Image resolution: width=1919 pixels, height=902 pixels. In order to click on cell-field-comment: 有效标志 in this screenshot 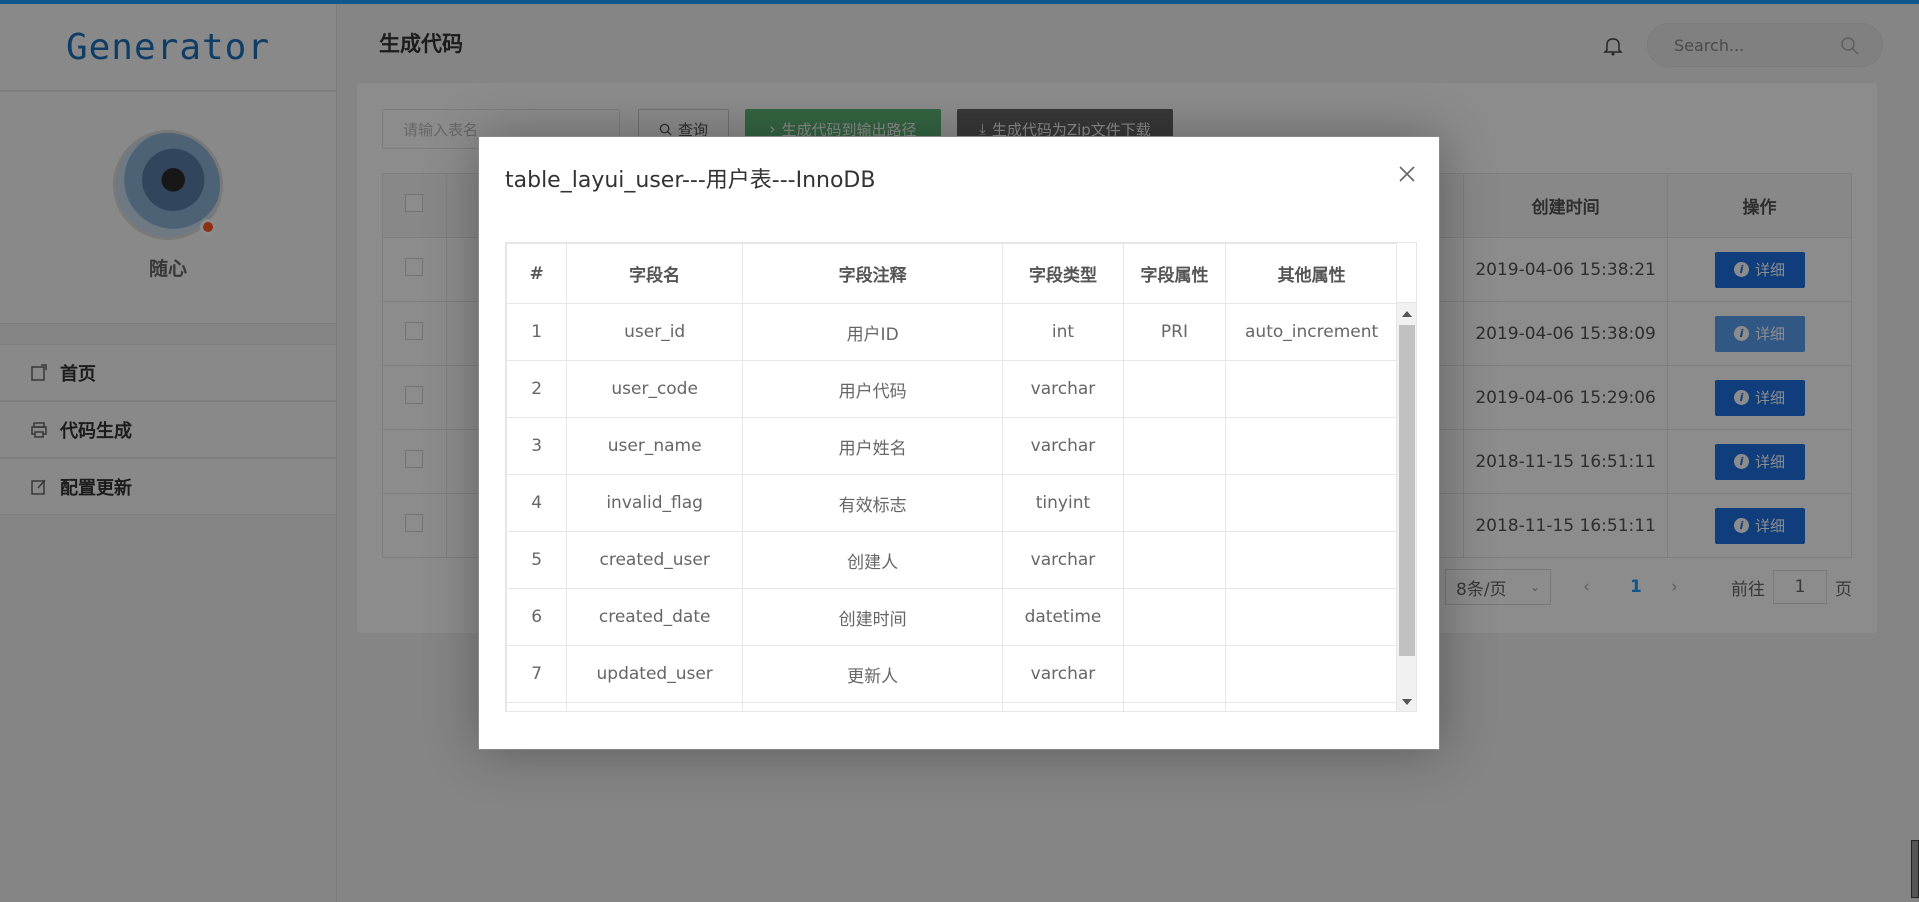, I will do `click(873, 503)`.